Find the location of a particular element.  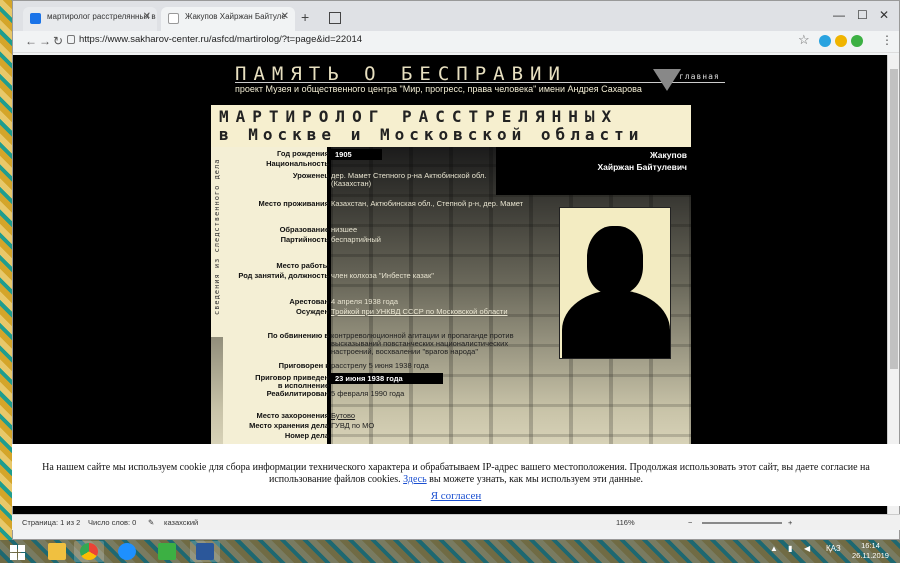

silhouette-body is located at coordinates (616, 324).